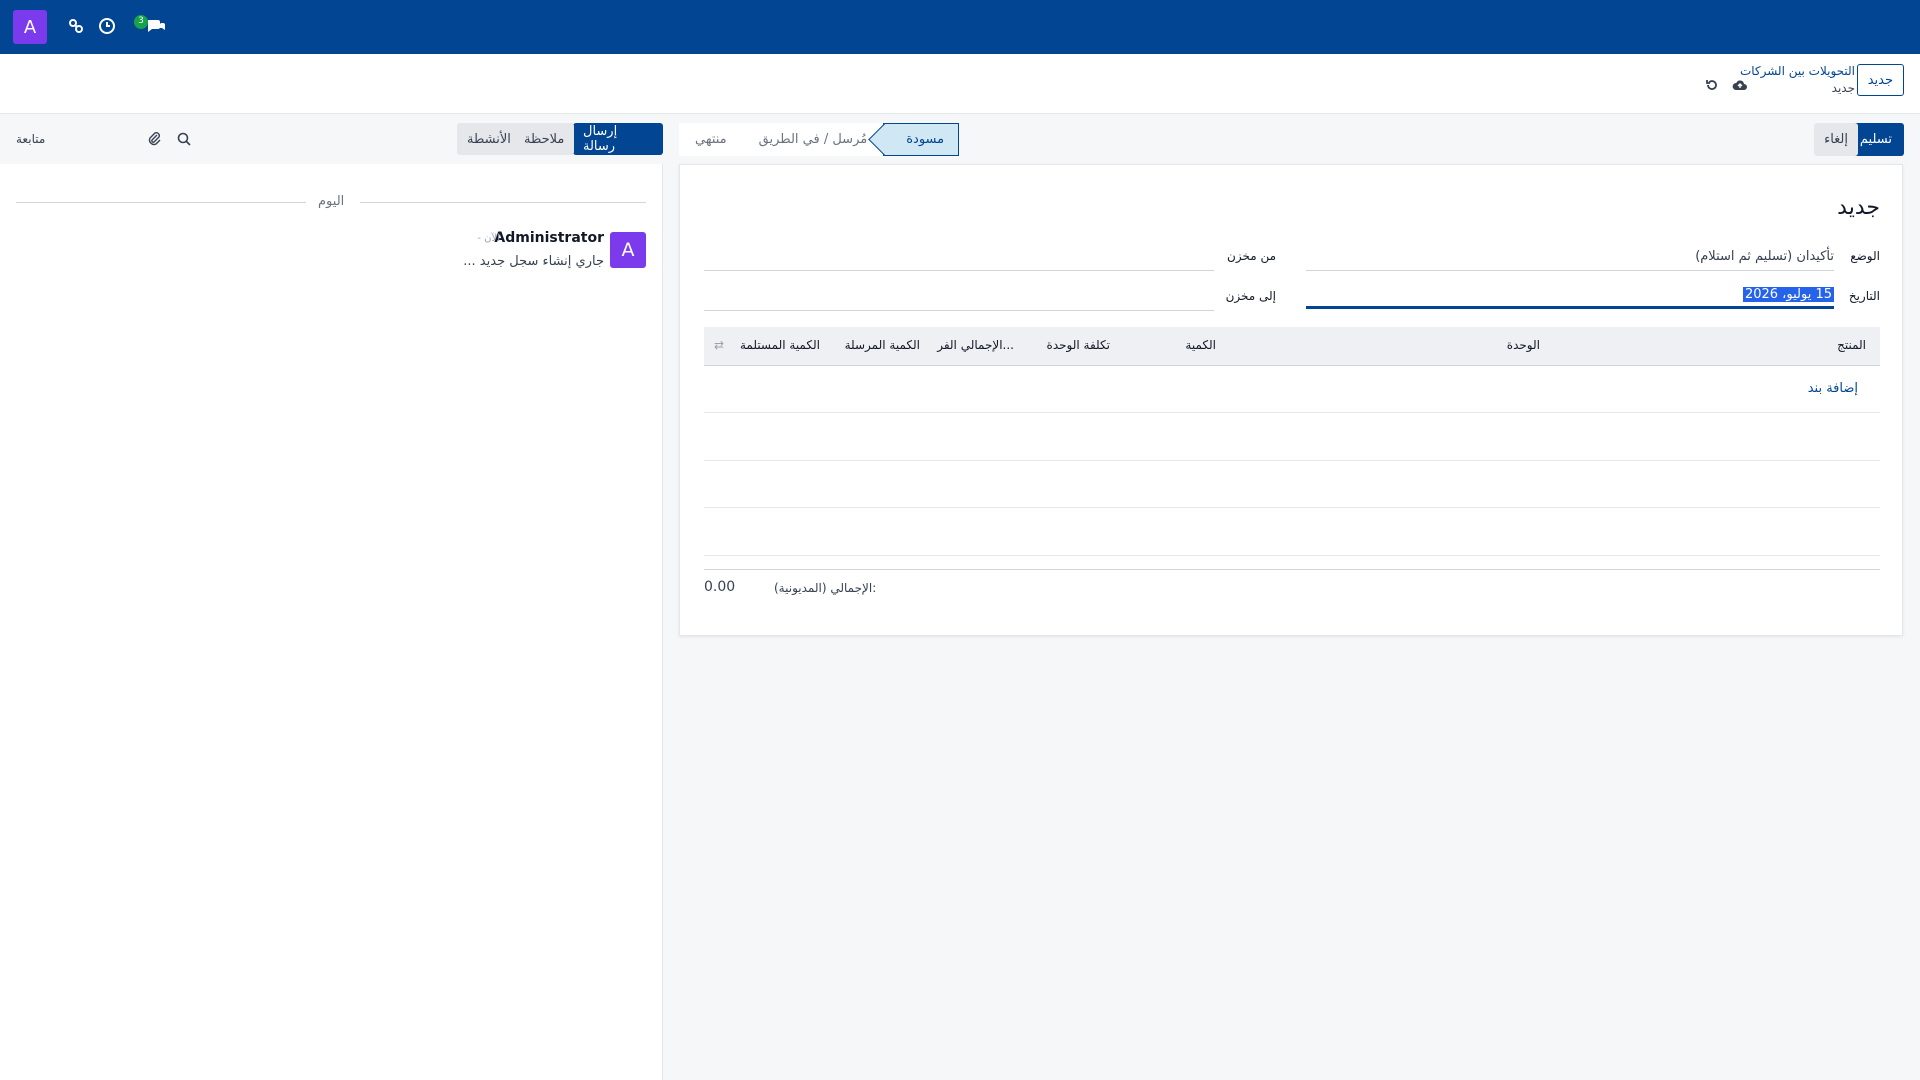 Image resolution: width=1920 pixels, height=1080 pixels. What do you see at coordinates (1864, 296) in the screenshot?
I see `date-label: التاريخ` at bounding box center [1864, 296].